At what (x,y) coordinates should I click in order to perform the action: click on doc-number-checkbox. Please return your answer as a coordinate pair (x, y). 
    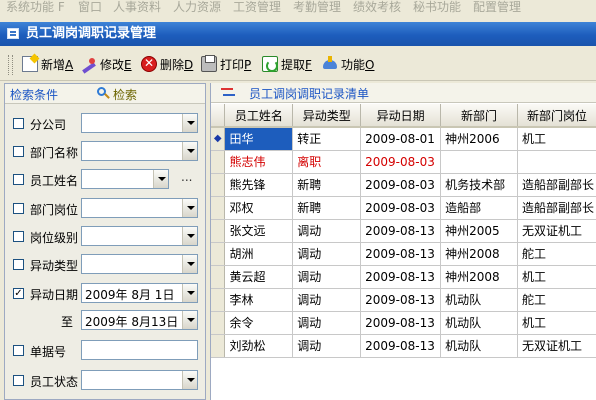
    Looking at the image, I should click on (18, 350).